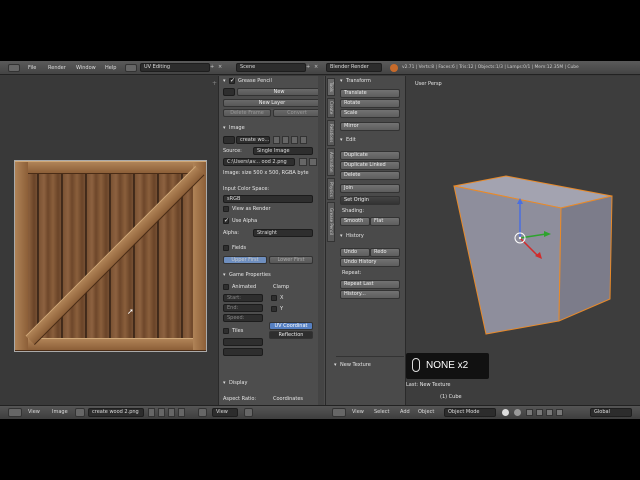 This screenshot has height=480, width=640. What do you see at coordinates (291, 335) in the screenshot?
I see `reflection-button: Reflection` at bounding box center [291, 335].